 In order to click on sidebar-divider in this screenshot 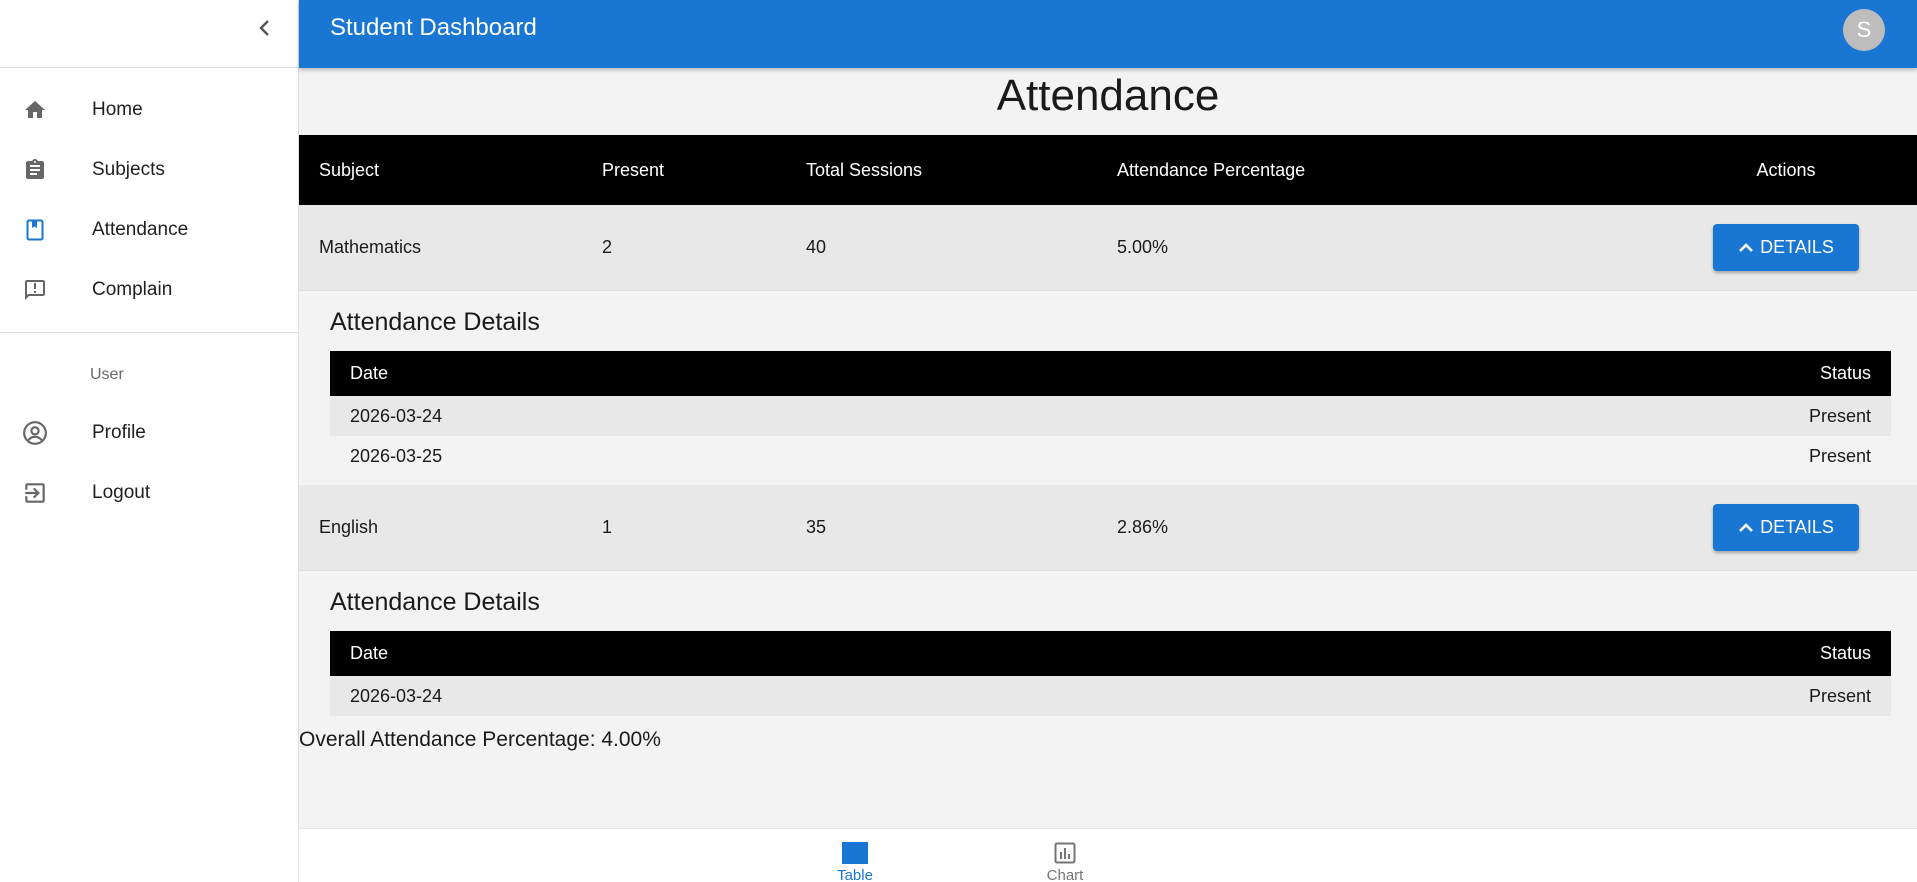, I will do `click(149, 332)`.